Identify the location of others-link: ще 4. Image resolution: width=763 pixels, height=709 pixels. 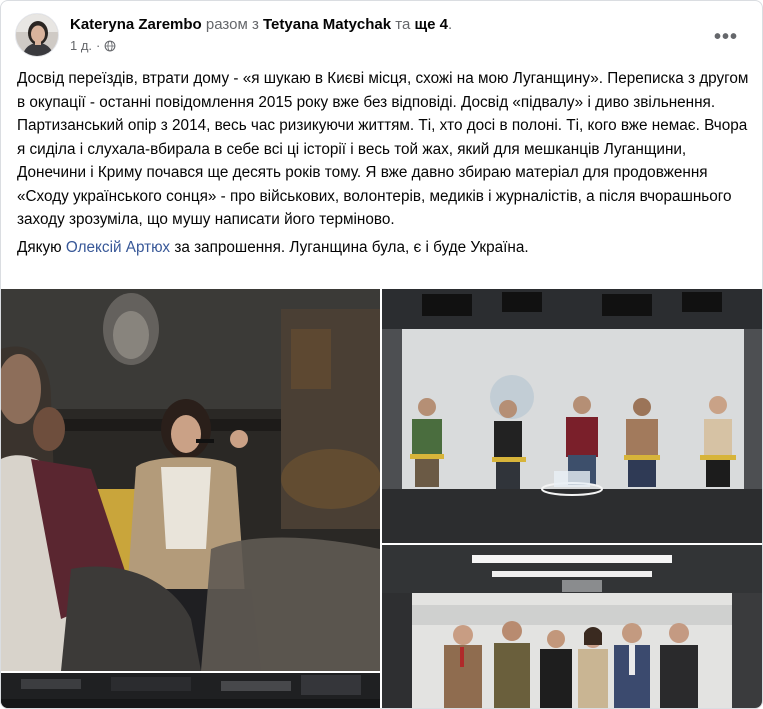
(432, 24).